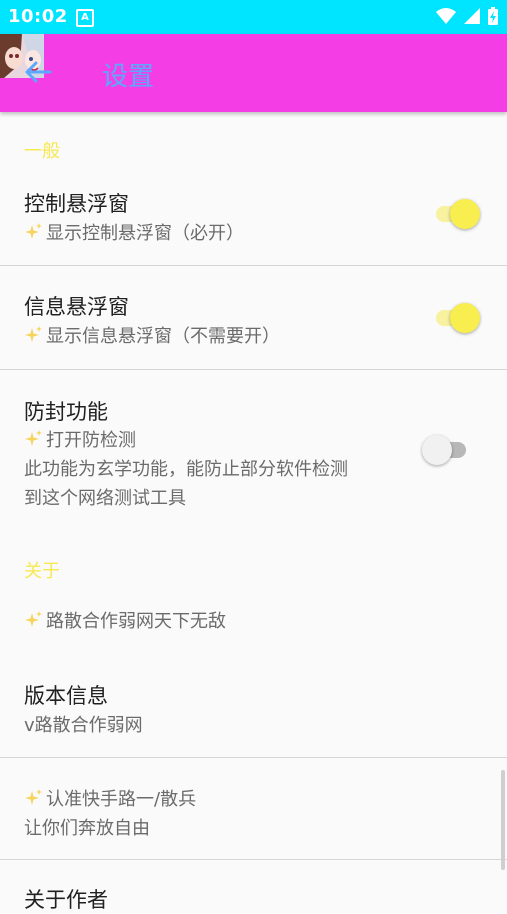 The image size is (507, 914). What do you see at coordinates (76, 307) in the screenshot?
I see `setting-title: 信息悬浮窗` at bounding box center [76, 307].